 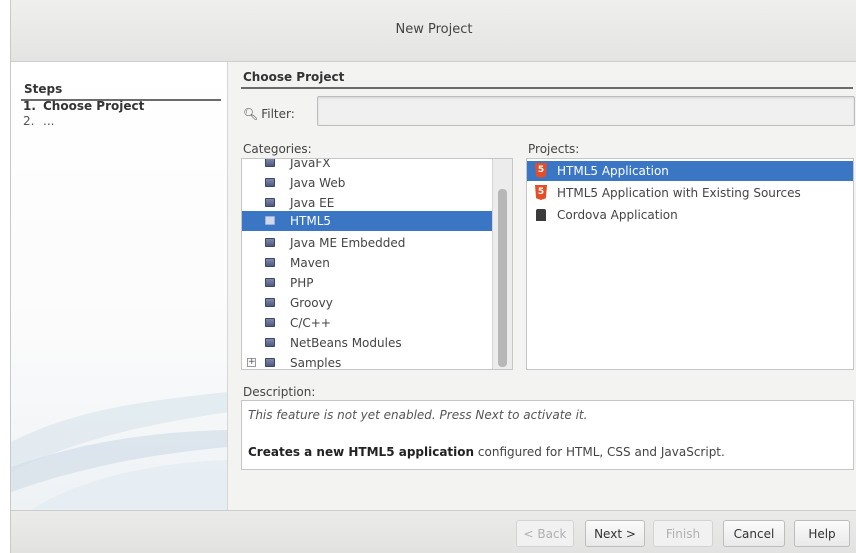 What do you see at coordinates (278, 114) in the screenshot?
I see `filter-label-text: Filter:` at bounding box center [278, 114].